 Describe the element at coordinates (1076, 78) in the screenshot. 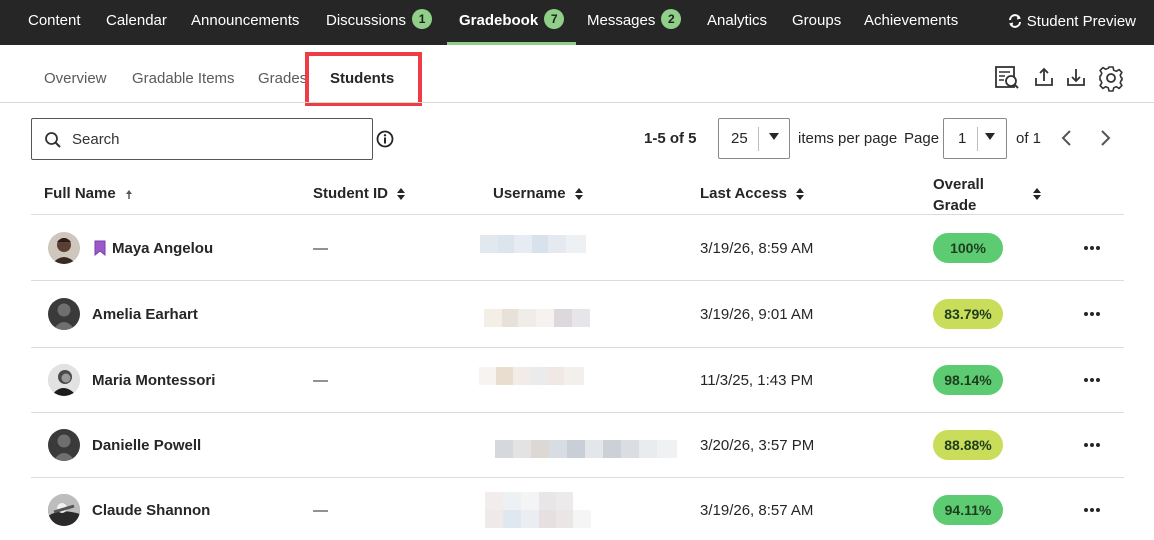

I see `download-icon` at that location.